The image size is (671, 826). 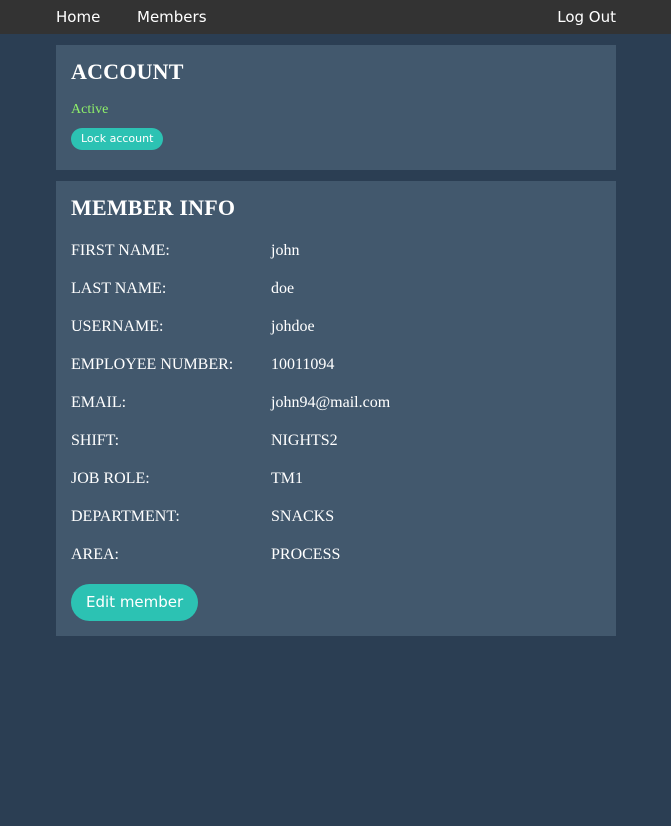 What do you see at coordinates (336, 479) in the screenshot?
I see `job-role-row: JOB ROLE: TM1` at bounding box center [336, 479].